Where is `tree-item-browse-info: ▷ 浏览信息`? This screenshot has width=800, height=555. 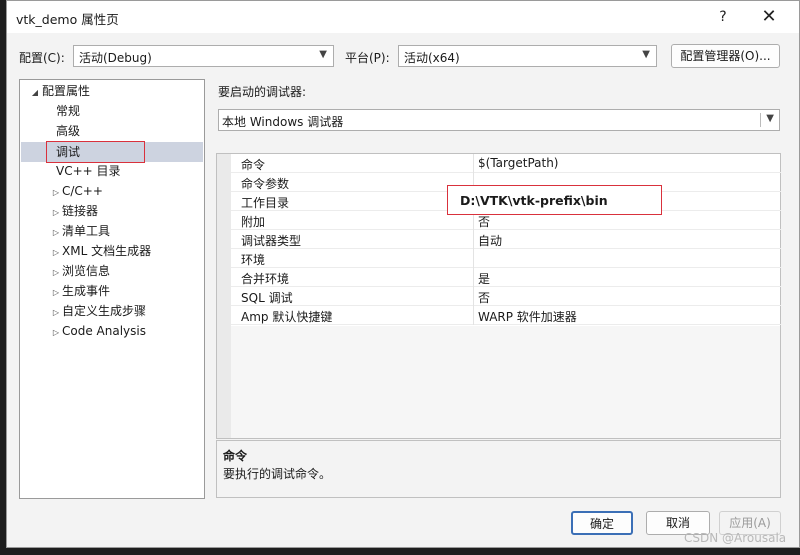 tree-item-browse-info: ▷ 浏览信息 is located at coordinates (80, 271).